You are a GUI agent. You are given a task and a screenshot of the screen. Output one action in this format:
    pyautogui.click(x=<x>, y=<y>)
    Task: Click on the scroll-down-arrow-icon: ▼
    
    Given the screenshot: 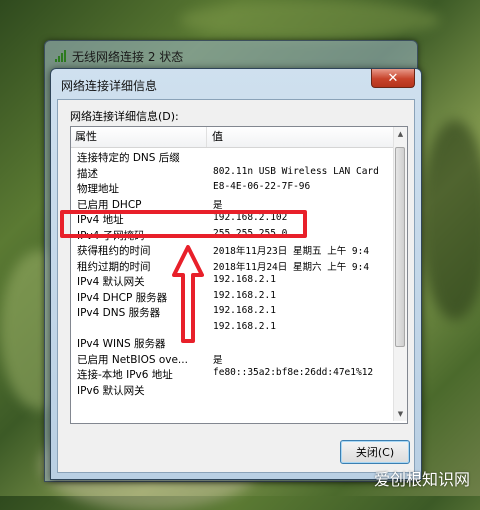 What is the action you would take?
    pyautogui.click(x=400, y=414)
    